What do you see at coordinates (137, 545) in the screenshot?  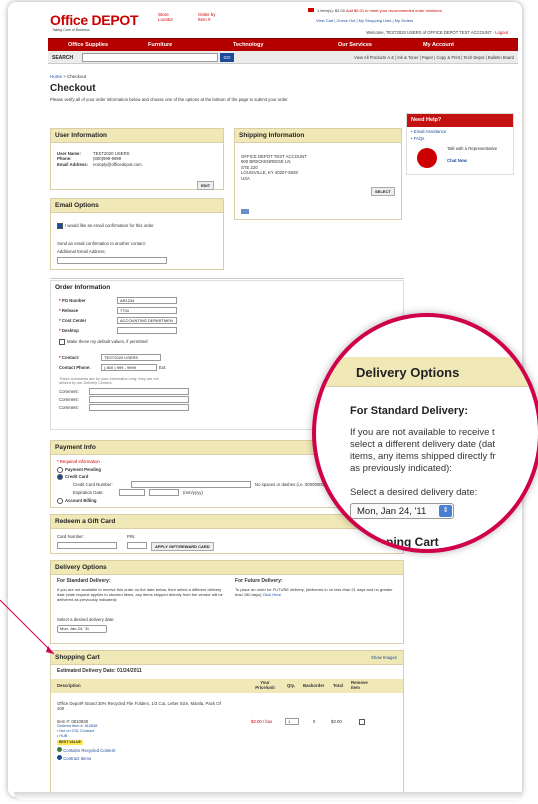 I see `pin-input` at bounding box center [137, 545].